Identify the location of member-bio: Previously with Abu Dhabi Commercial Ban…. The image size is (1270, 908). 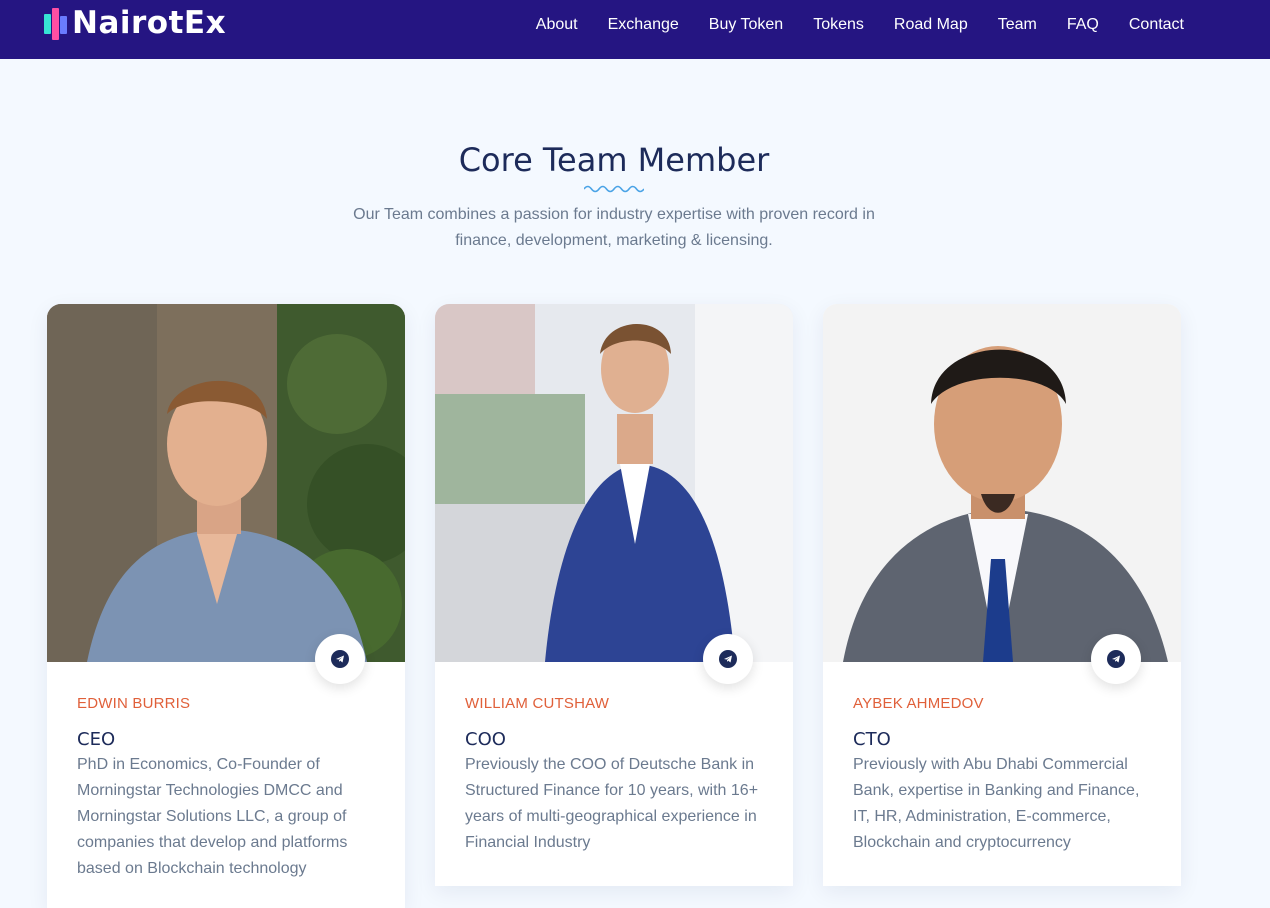
(996, 803).